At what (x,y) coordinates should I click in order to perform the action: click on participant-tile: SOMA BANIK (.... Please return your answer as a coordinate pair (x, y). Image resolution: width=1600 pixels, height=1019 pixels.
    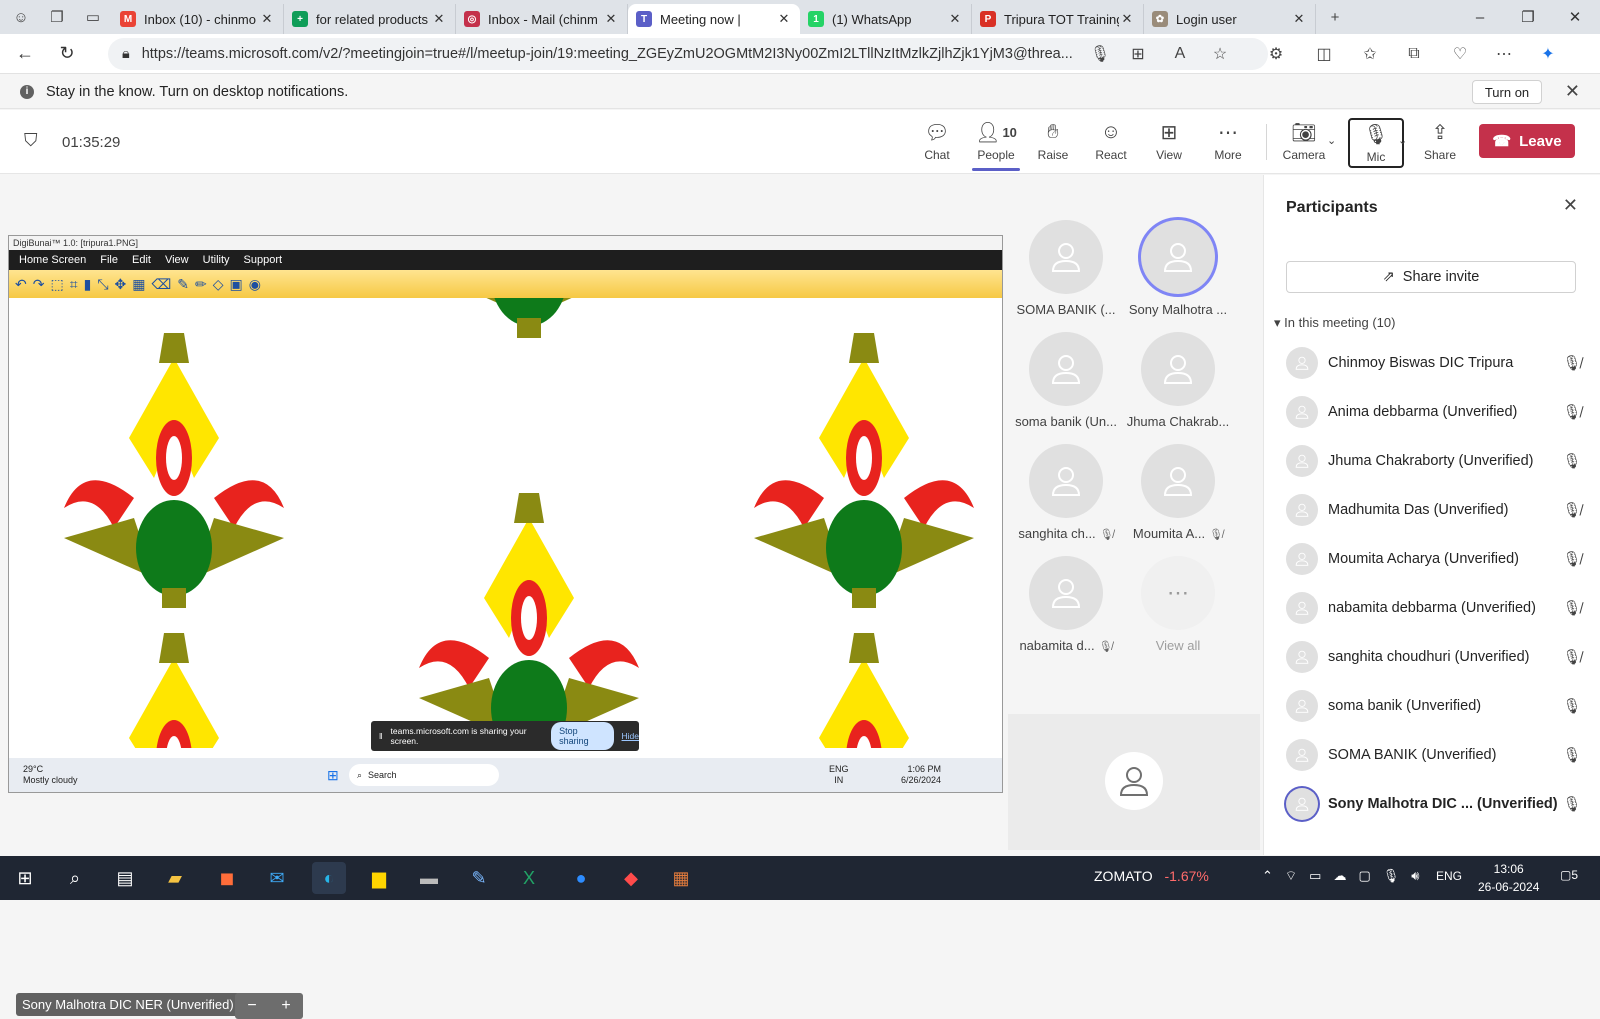
    Looking at the image, I should click on (1066, 268).